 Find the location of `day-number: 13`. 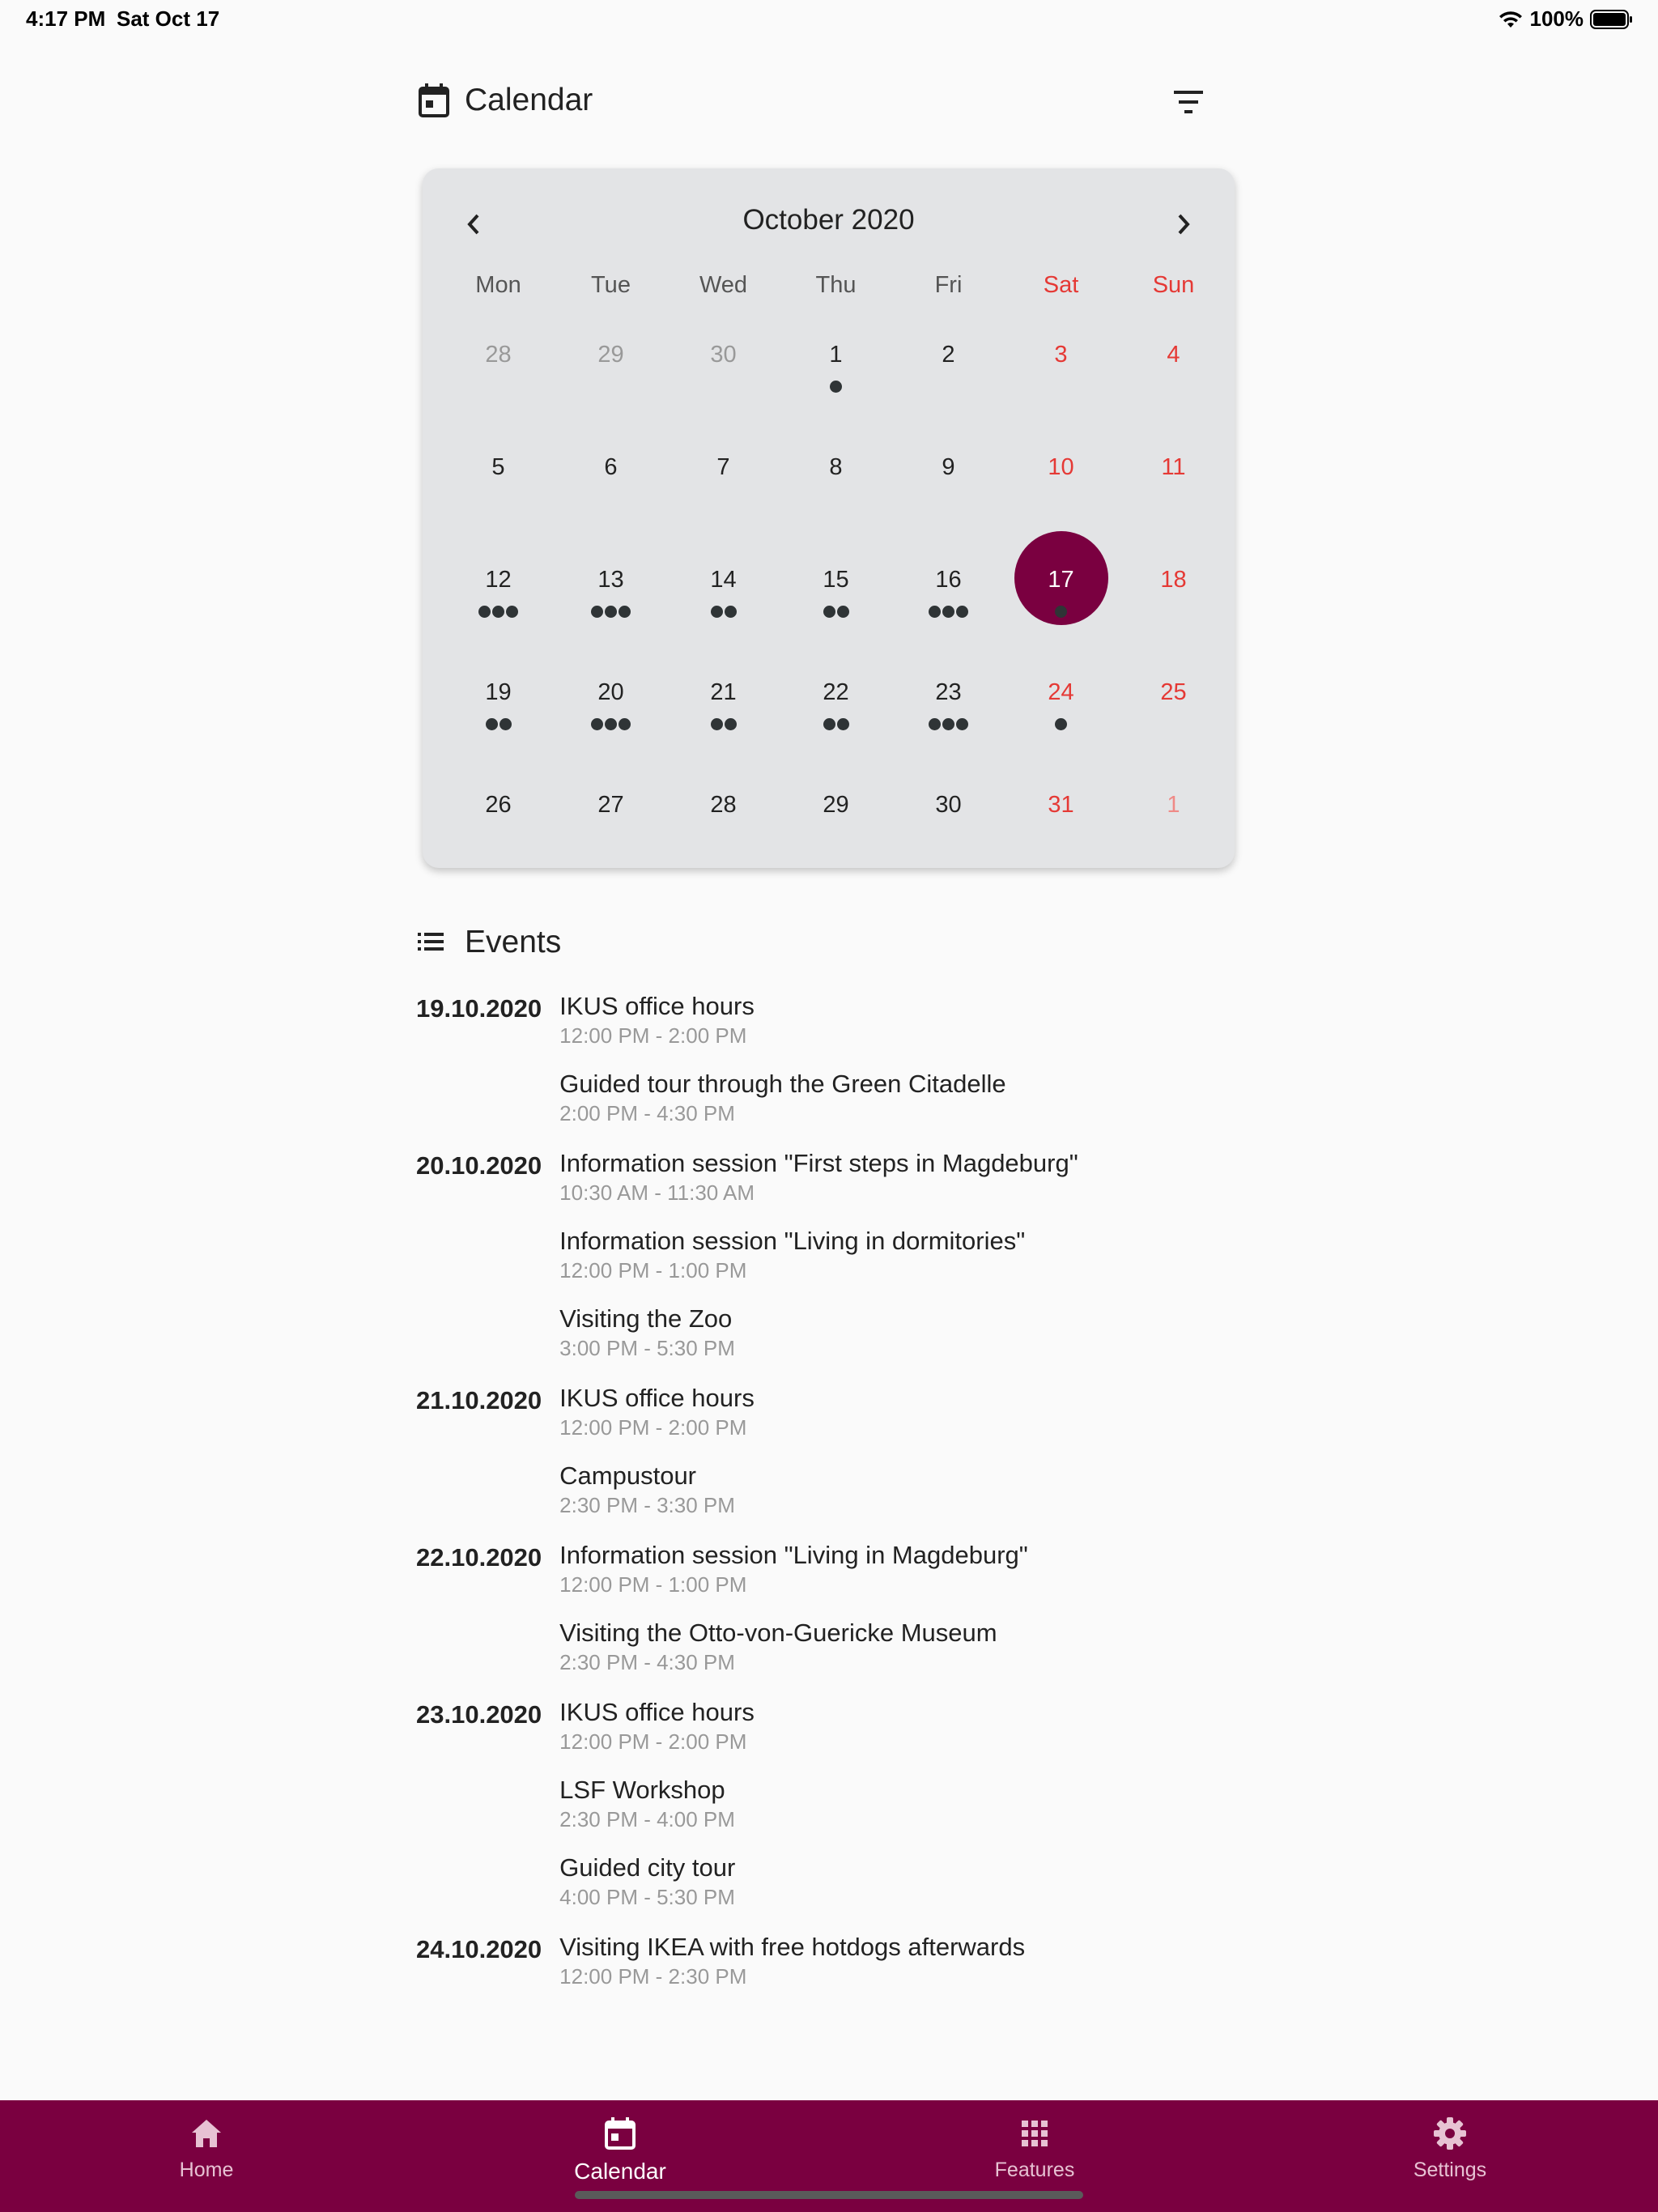

day-number: 13 is located at coordinates (610, 580).